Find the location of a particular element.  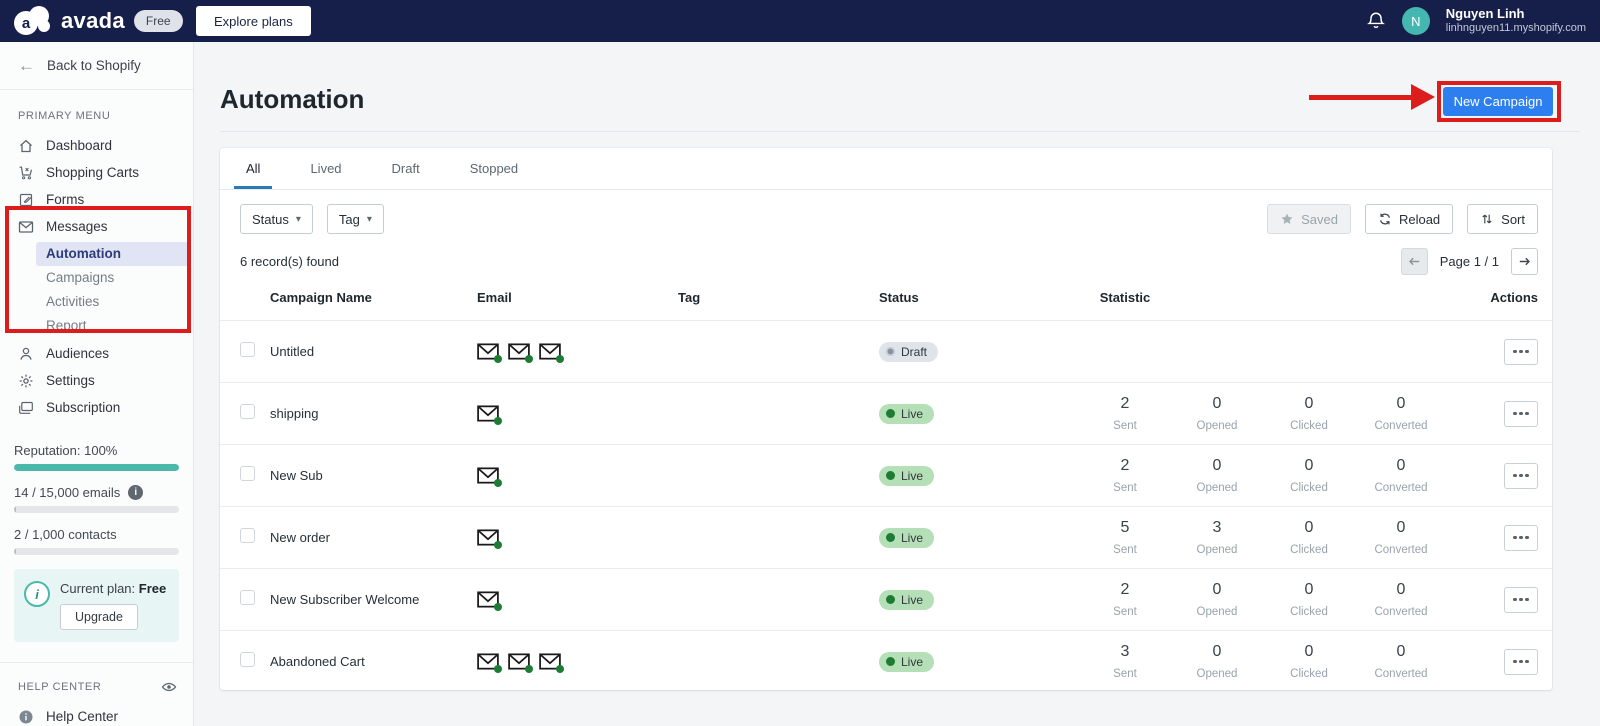

tab-lived: Lived is located at coordinates (325, 168).